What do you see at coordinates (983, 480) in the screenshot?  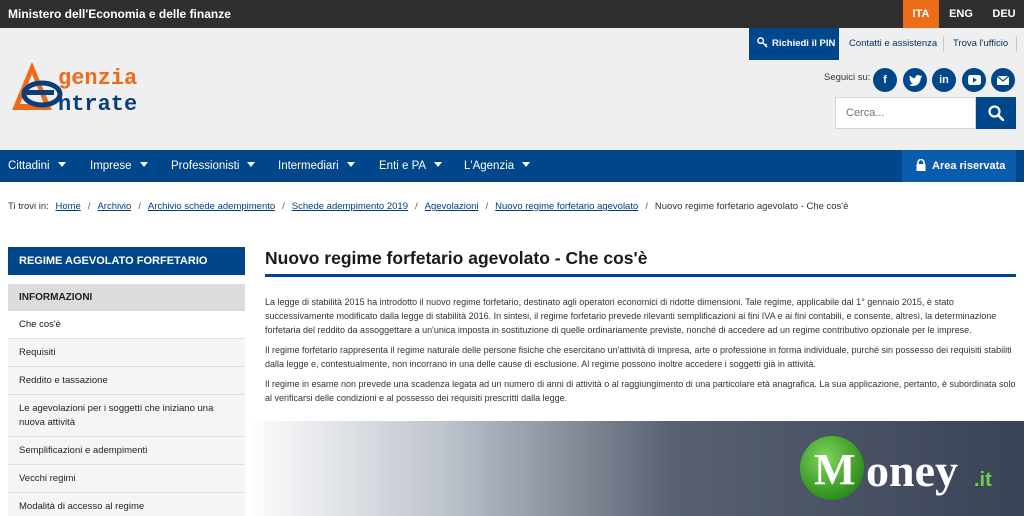 I see `money-logo-suffix: .it` at bounding box center [983, 480].